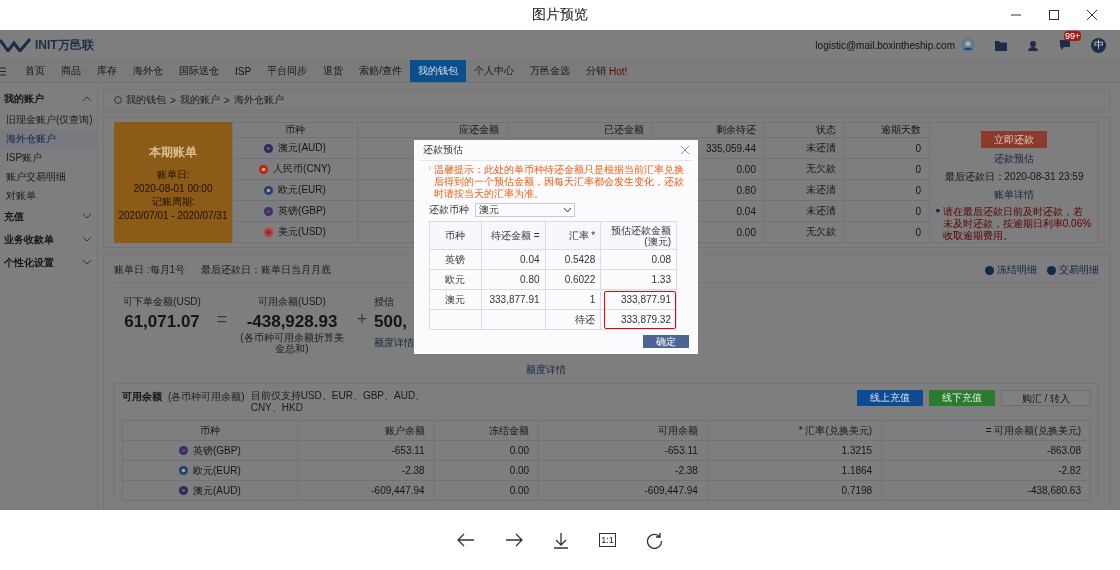  I want to click on table-cell: 1.3215, so click(857, 450).